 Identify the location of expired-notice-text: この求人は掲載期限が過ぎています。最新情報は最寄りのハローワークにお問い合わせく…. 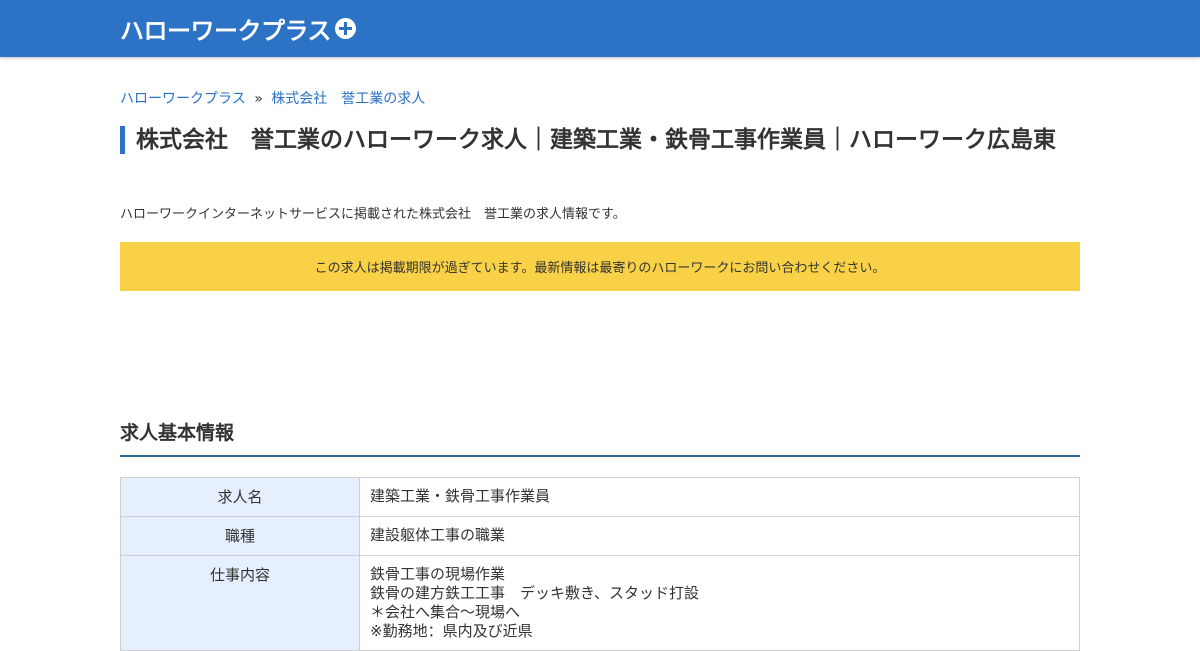
(600, 268).